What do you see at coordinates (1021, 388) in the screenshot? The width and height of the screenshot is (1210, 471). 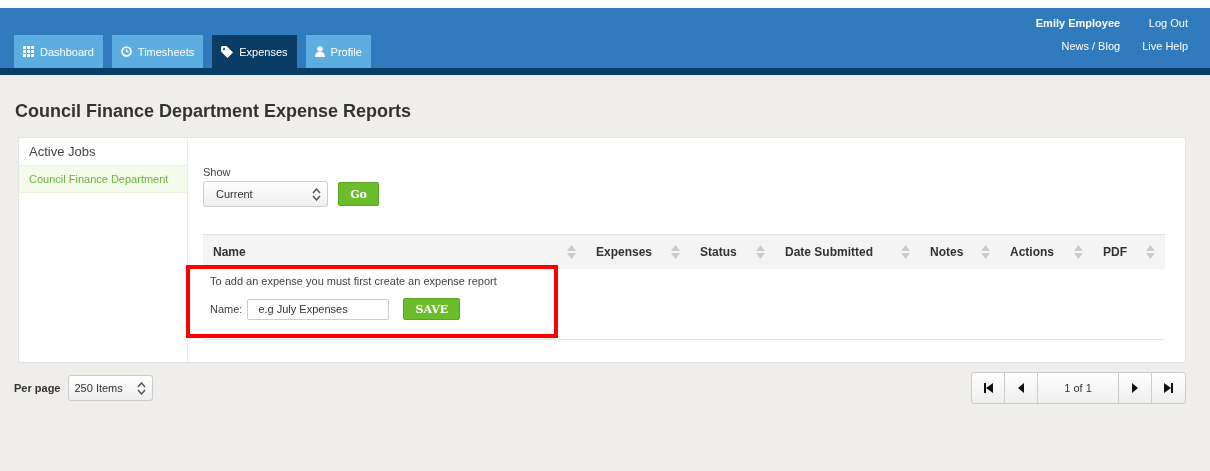 I see `triangle-left-icon` at bounding box center [1021, 388].